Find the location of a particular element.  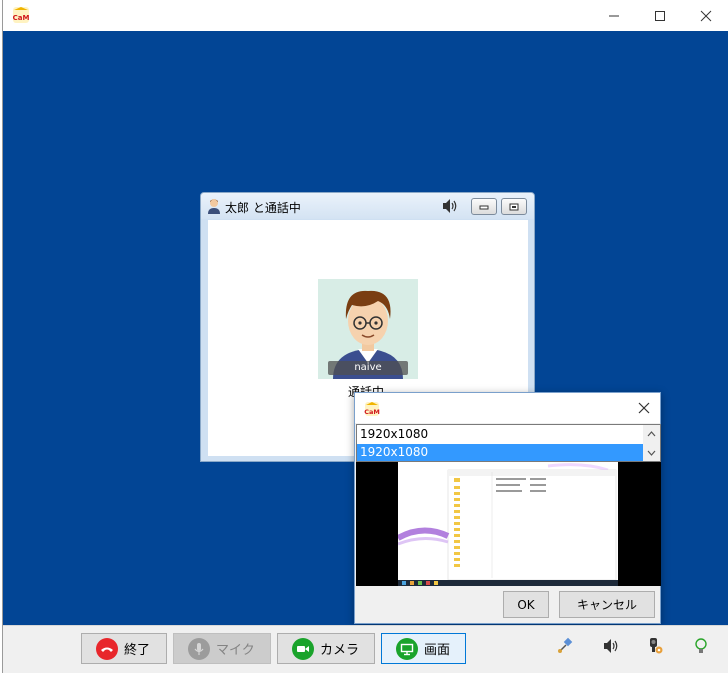

satellite-icon is located at coordinates (565, 646).